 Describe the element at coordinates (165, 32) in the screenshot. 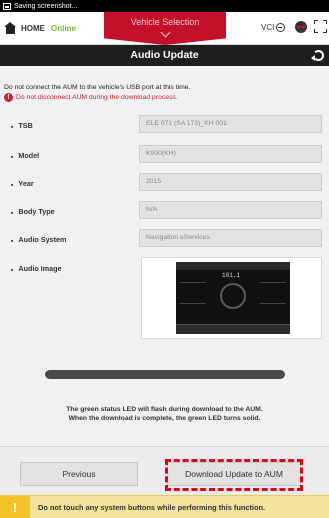

I see `chevron-down-icon` at that location.